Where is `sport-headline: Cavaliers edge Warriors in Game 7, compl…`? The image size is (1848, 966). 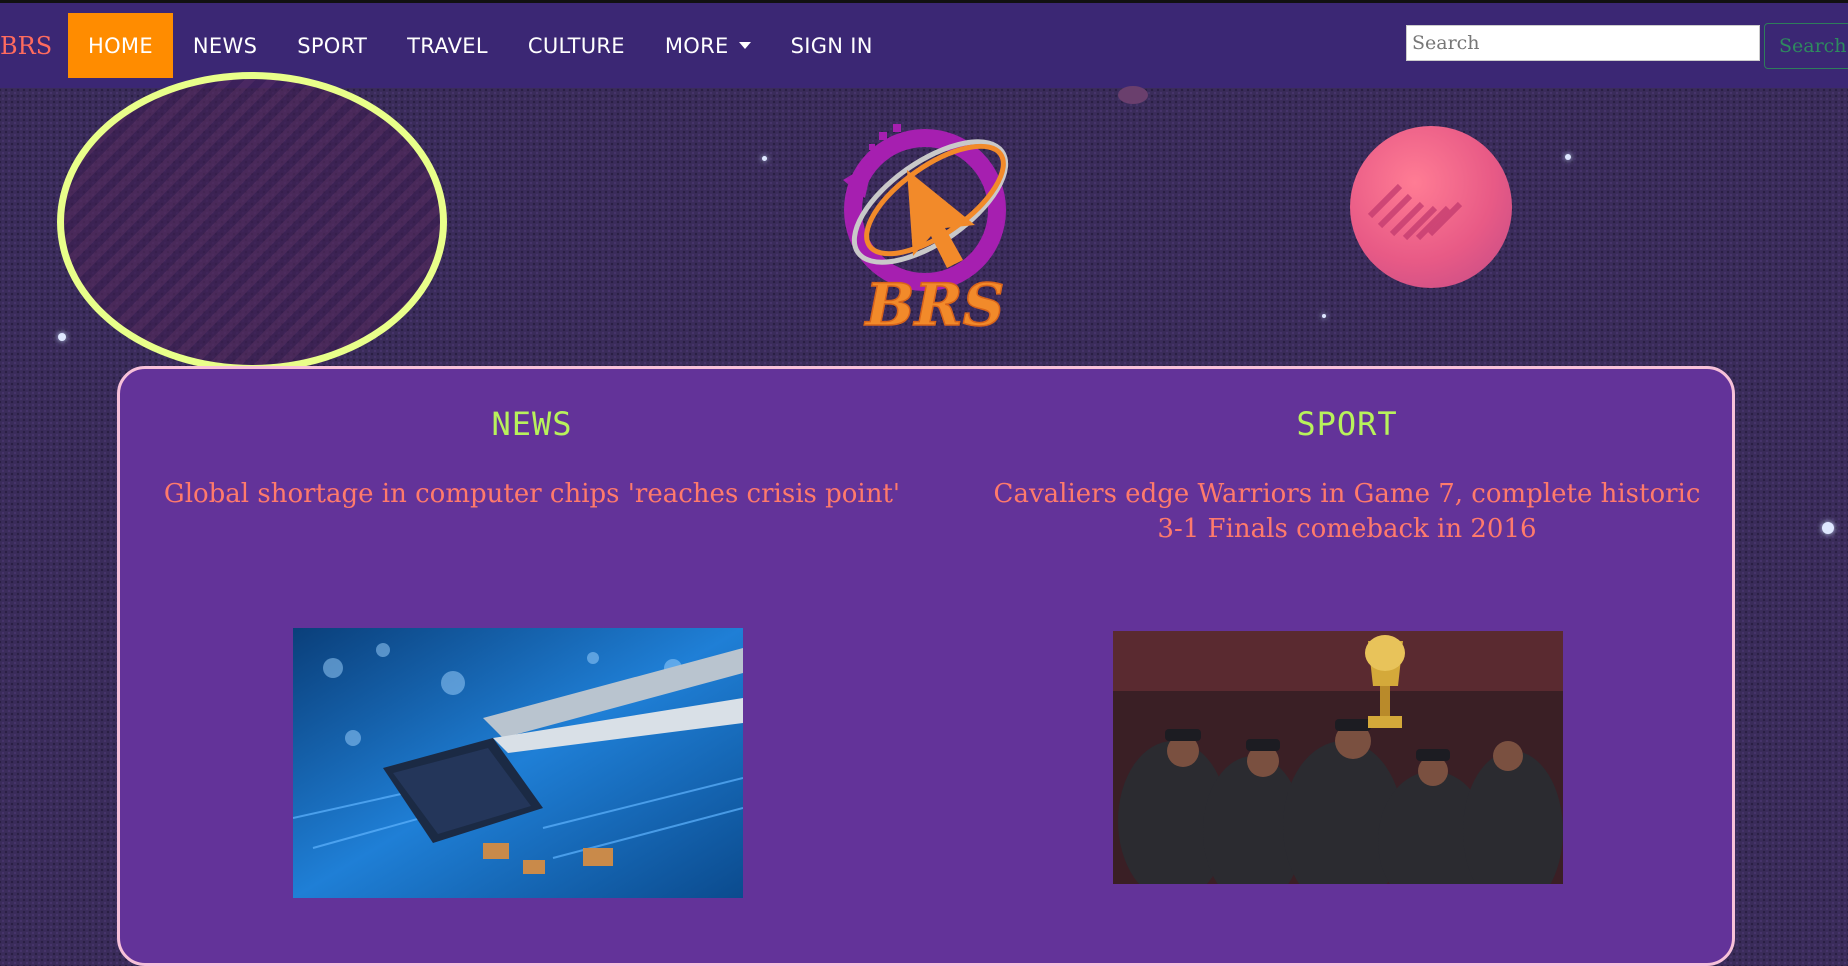
sport-headline: Cavaliers edge Warriors in Game 7, compl… is located at coordinates (1347, 512).